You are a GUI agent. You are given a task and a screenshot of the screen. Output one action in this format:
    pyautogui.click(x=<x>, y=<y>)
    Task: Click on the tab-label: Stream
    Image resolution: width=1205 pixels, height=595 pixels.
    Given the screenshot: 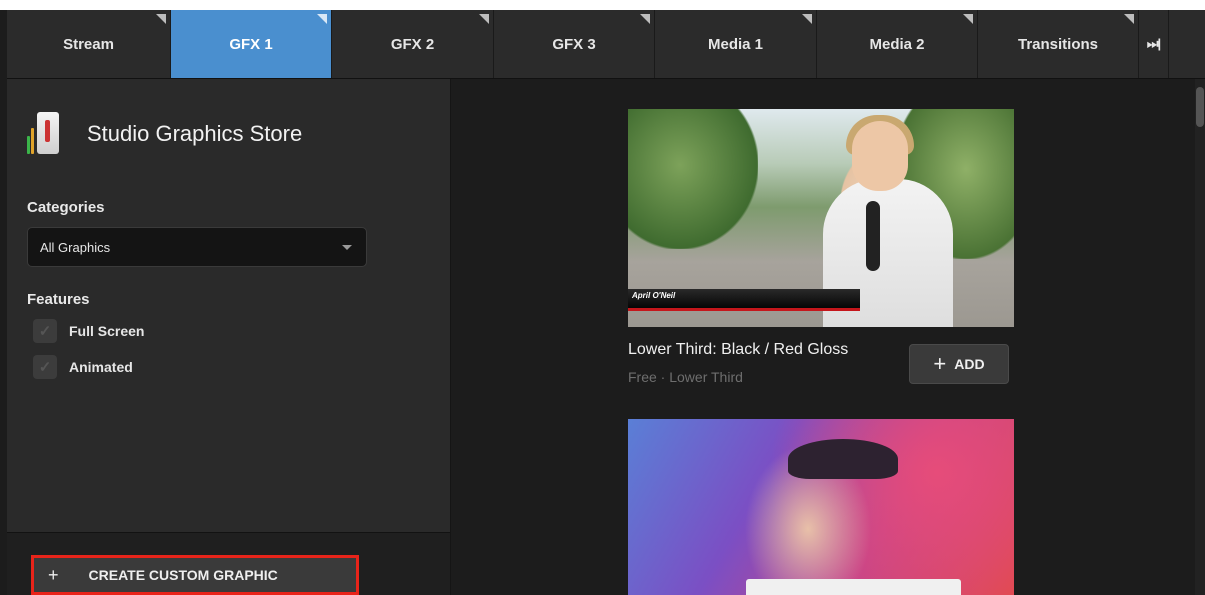 What is the action you would take?
    pyautogui.click(x=88, y=44)
    